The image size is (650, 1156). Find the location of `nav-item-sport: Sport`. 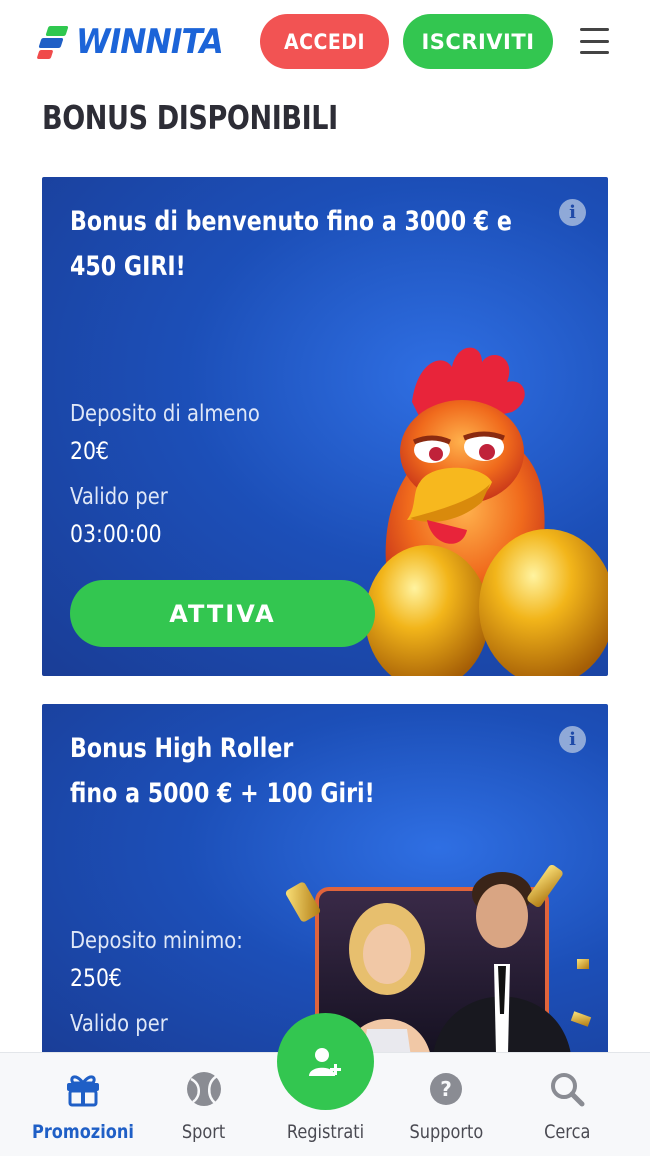

nav-item-sport: Sport is located at coordinates (204, 1104).